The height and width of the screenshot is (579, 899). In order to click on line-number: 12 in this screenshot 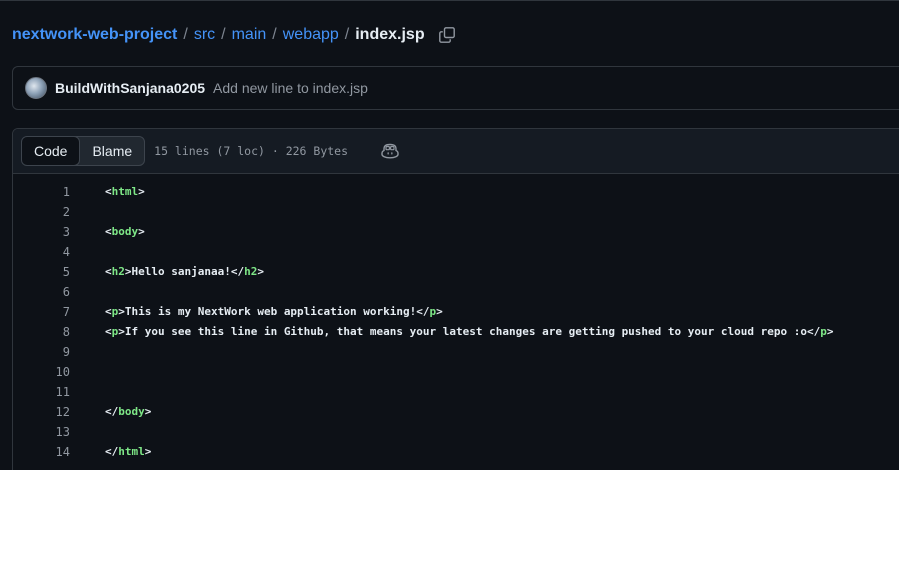, I will do `click(41, 412)`.